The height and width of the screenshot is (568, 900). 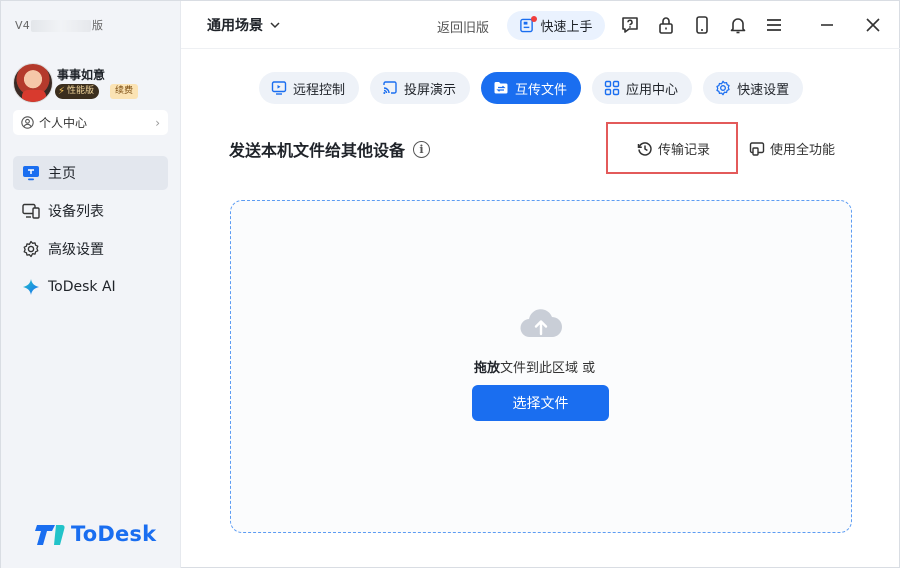 I want to click on tab-screen-cast: 投屏演示, so click(x=420, y=88).